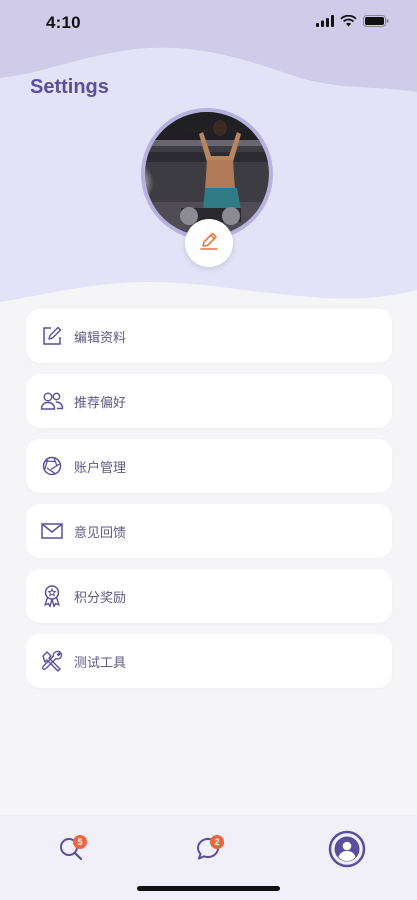  Describe the element at coordinates (100, 402) in the screenshot. I see `menu-item-label: 推荐偏好` at that location.